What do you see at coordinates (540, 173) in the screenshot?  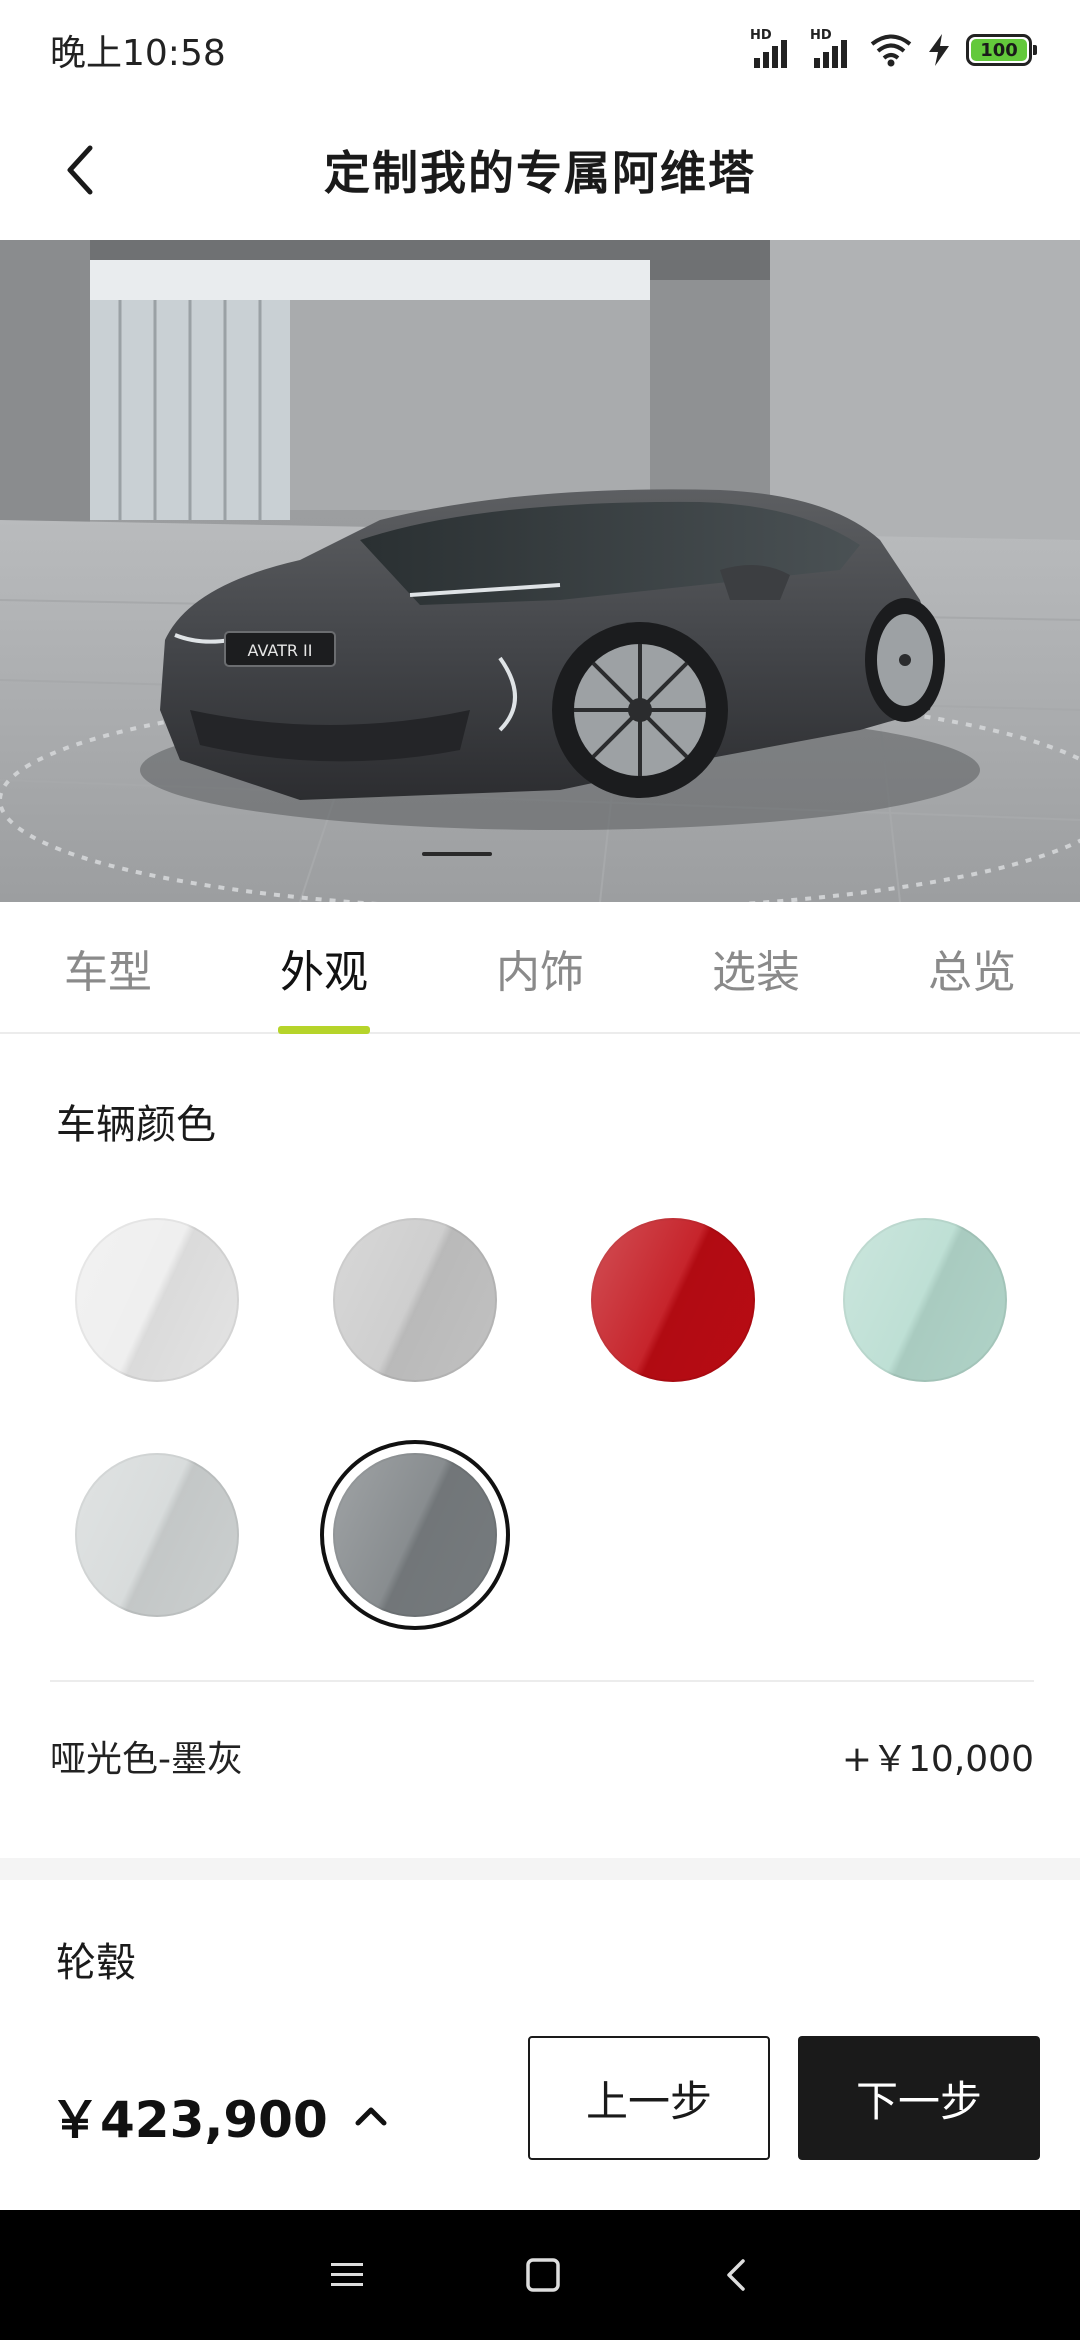 I see `page-title: 定制我的专属阿维塔` at bounding box center [540, 173].